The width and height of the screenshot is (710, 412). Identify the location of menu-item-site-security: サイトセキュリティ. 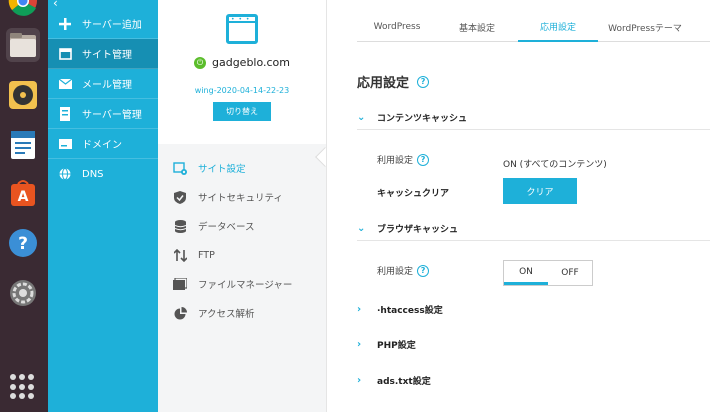
(227, 197).